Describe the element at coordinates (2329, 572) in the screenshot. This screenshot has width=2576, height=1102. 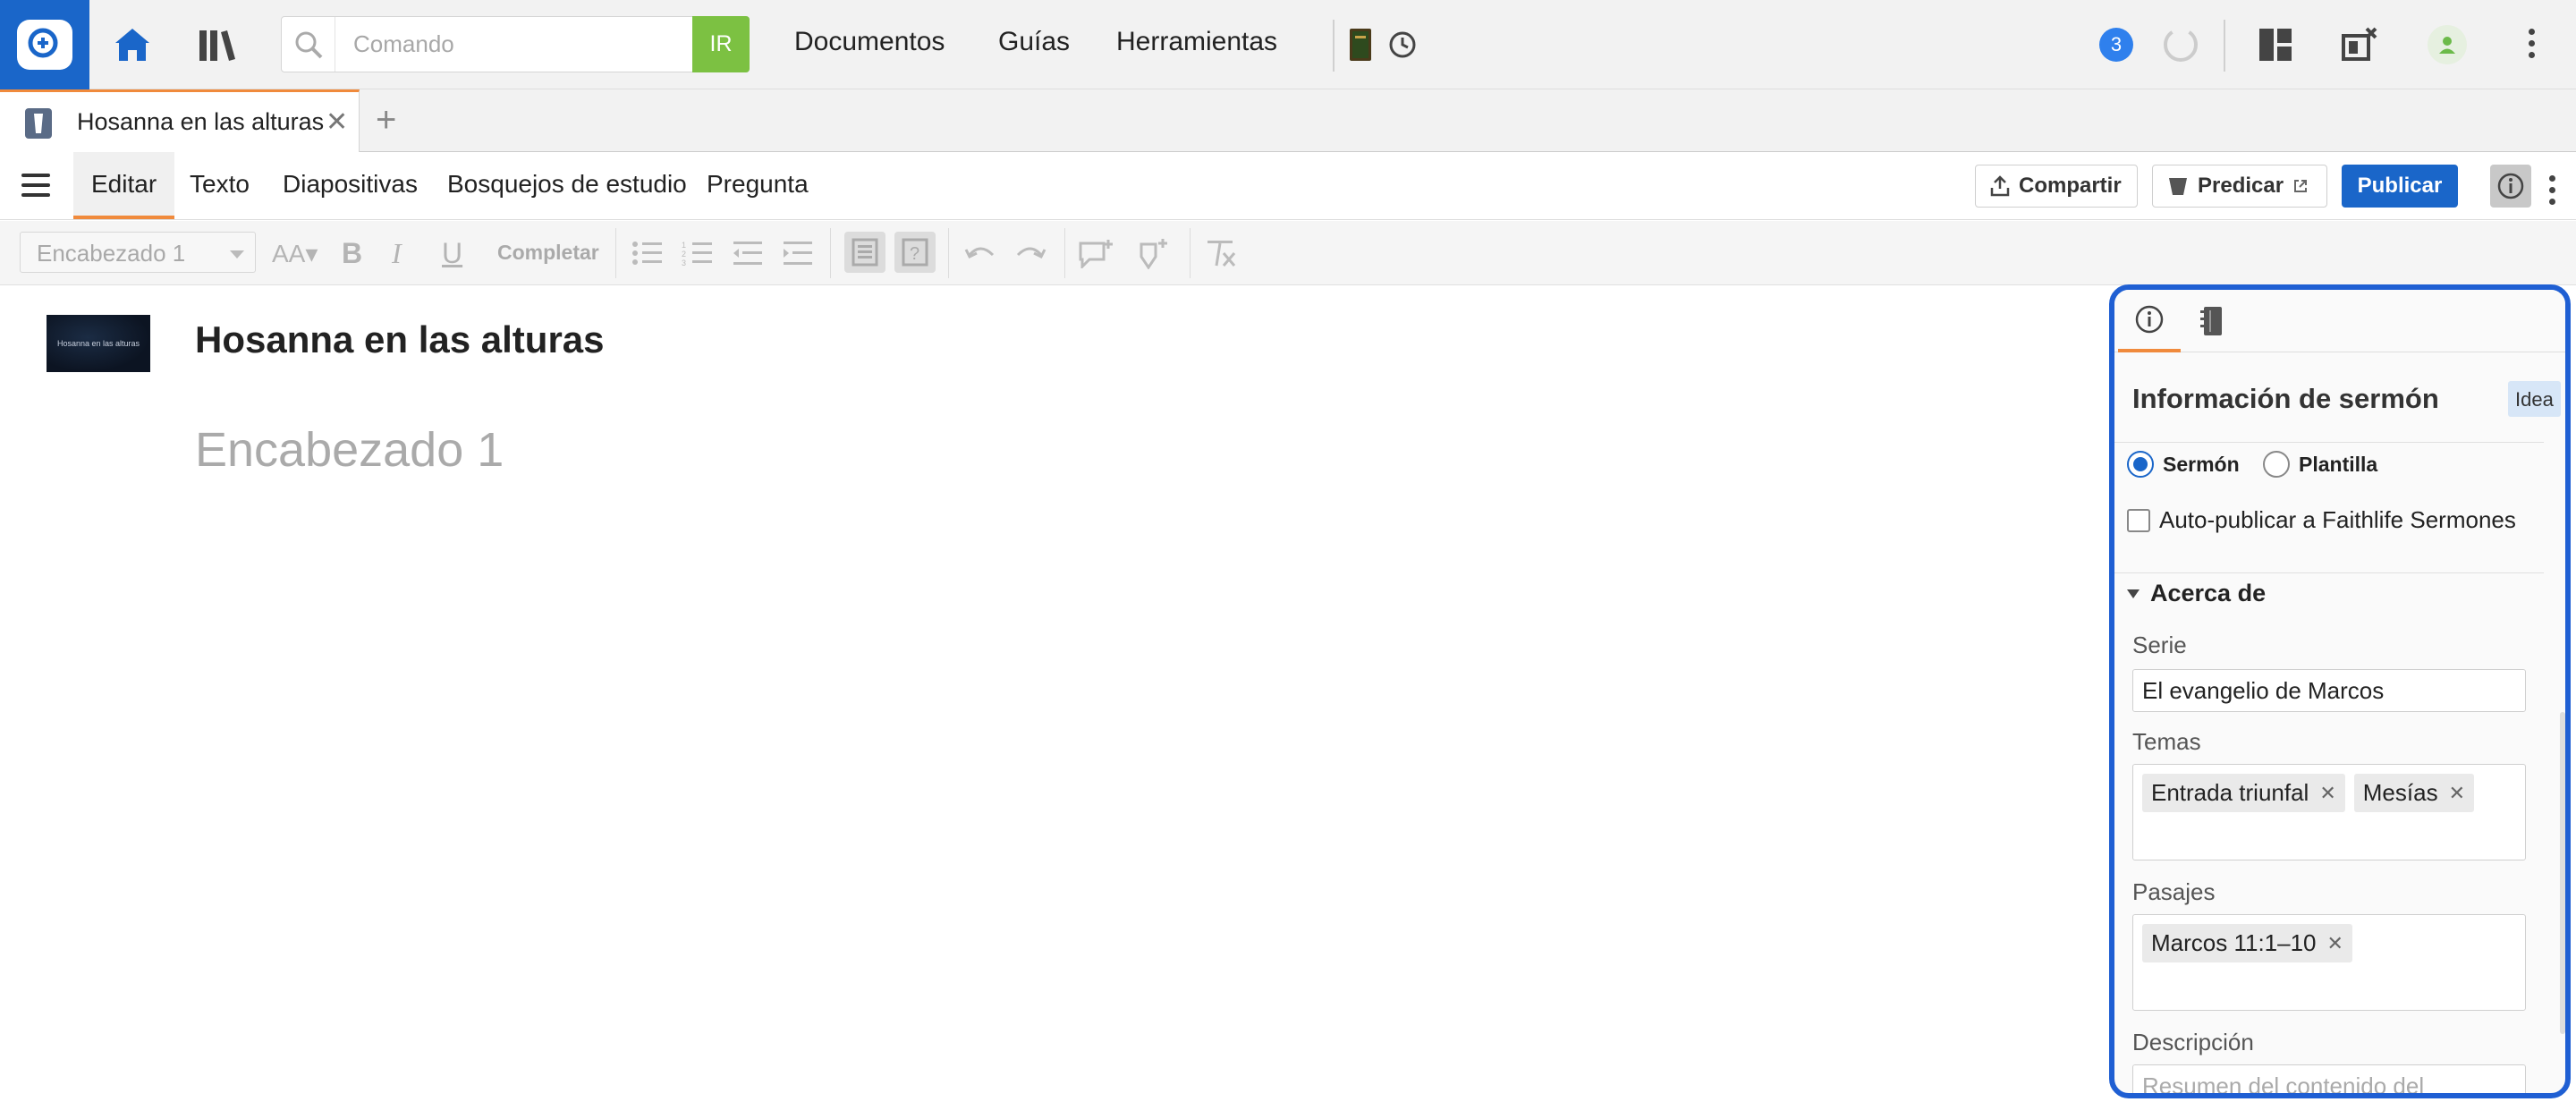
I see `panel-divider` at that location.